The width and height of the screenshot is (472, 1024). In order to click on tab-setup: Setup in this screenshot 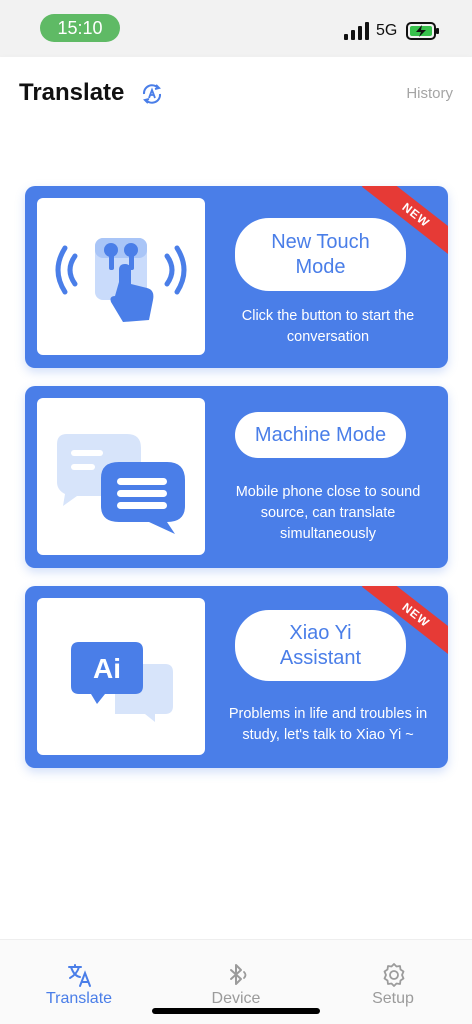, I will do `click(393, 982)`.